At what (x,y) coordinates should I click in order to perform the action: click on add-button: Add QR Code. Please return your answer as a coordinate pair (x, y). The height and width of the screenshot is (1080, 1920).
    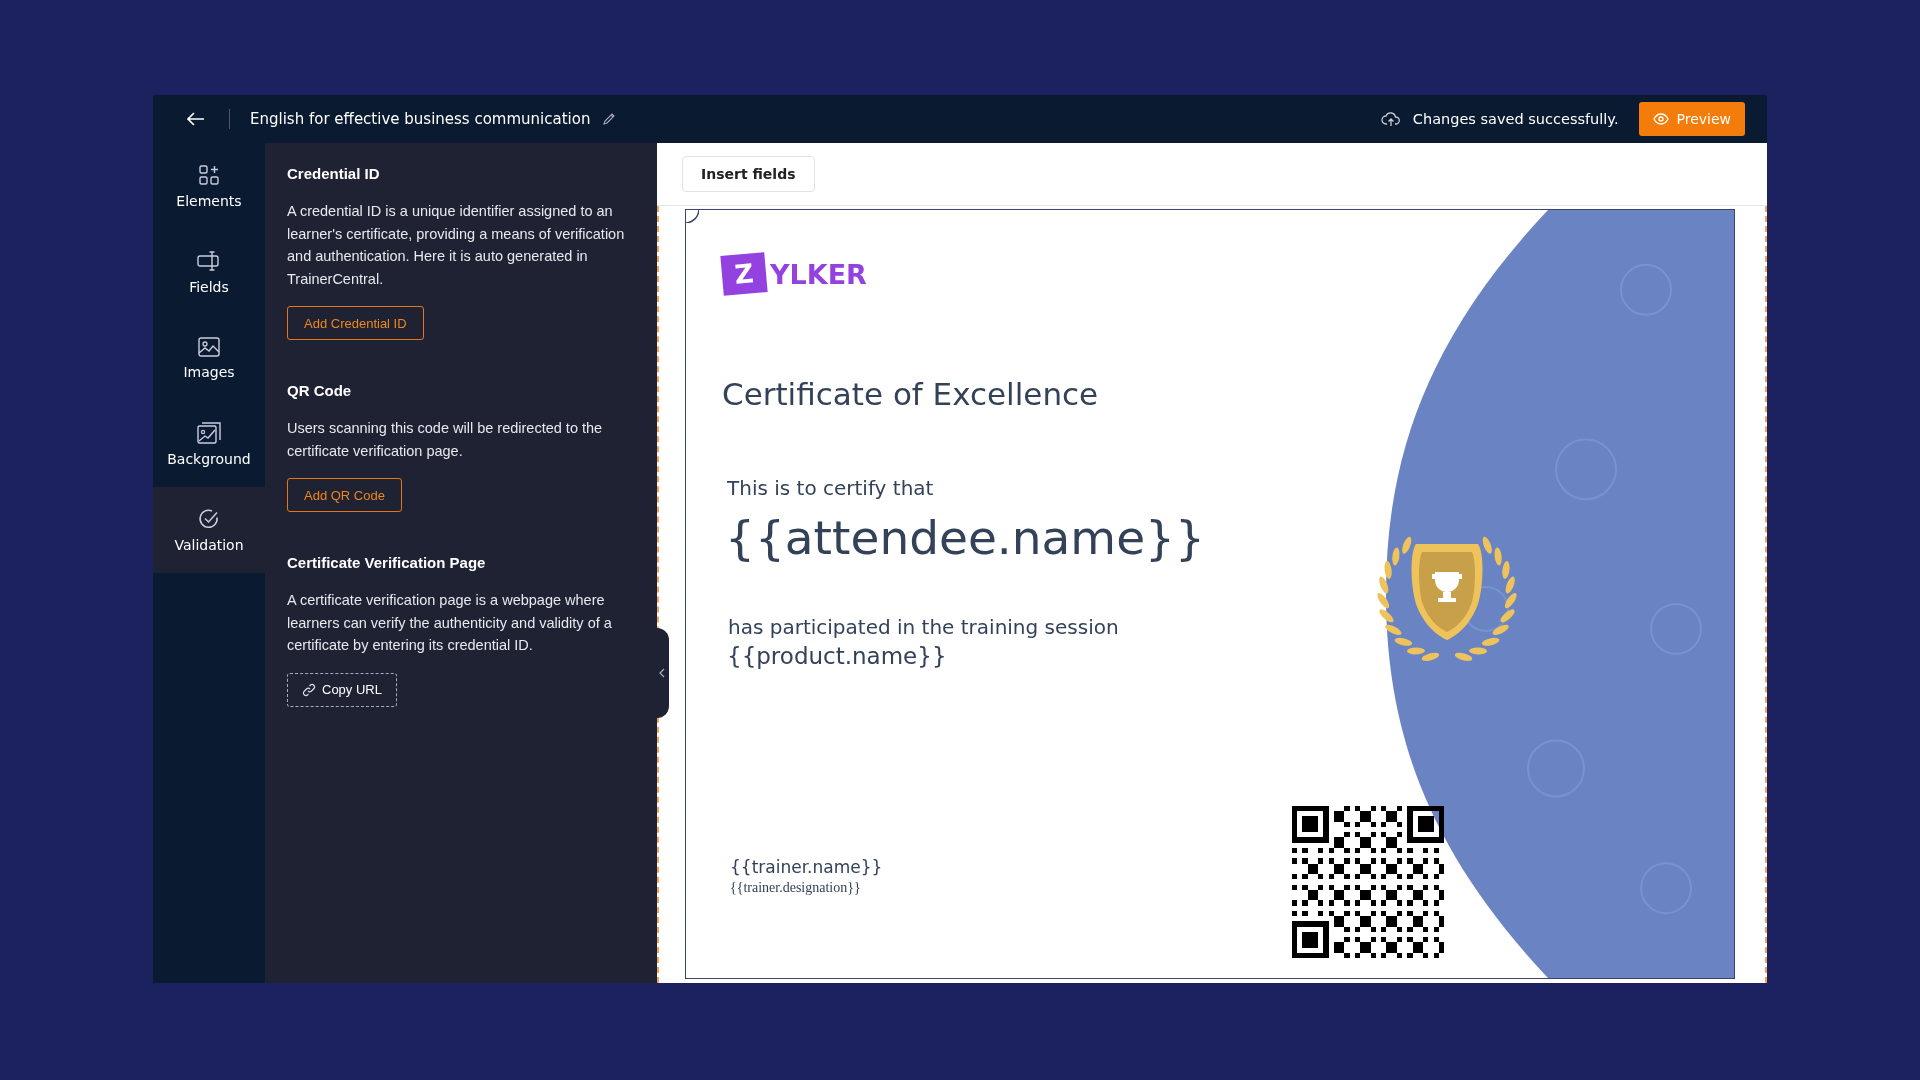
    Looking at the image, I should click on (344, 495).